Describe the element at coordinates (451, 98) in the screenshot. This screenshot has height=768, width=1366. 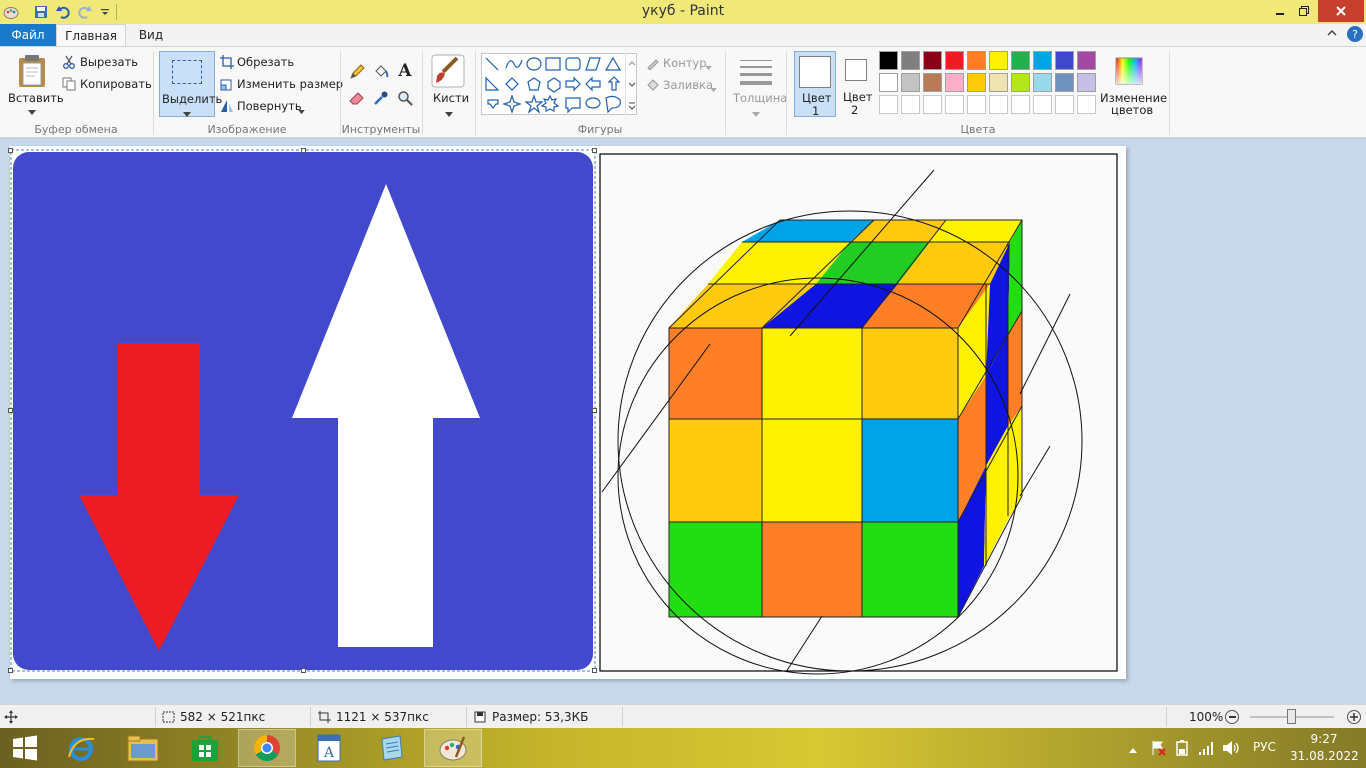
I see `brushes-button: Кисти` at that location.